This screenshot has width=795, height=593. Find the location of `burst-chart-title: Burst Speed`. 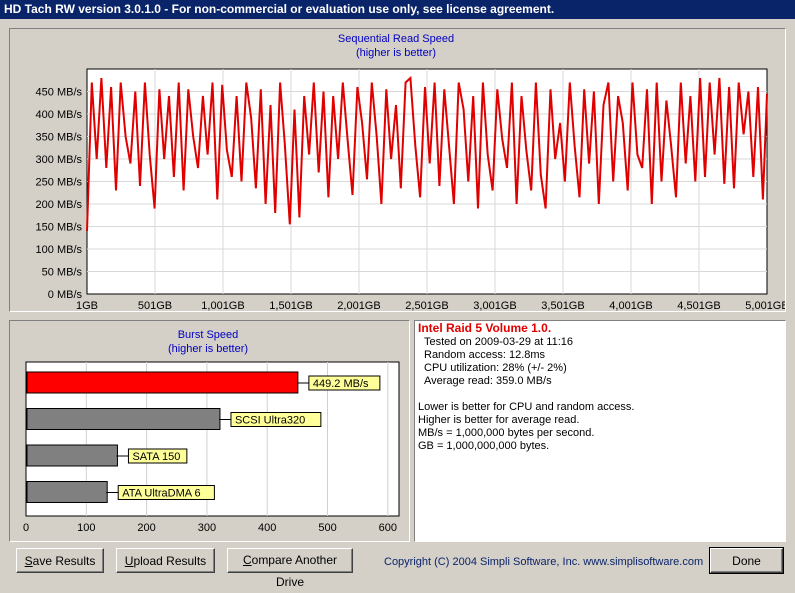

burst-chart-title: Burst Speed is located at coordinates (208, 335).